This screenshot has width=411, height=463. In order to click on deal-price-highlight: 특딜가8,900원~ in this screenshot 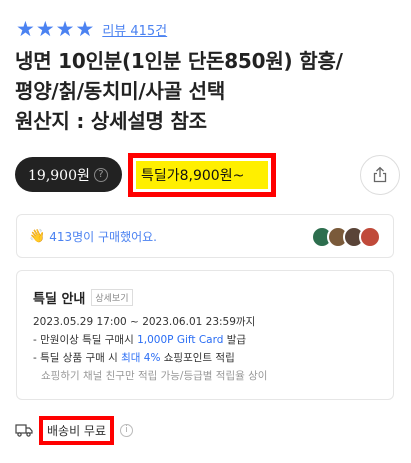, I will do `click(202, 175)`.